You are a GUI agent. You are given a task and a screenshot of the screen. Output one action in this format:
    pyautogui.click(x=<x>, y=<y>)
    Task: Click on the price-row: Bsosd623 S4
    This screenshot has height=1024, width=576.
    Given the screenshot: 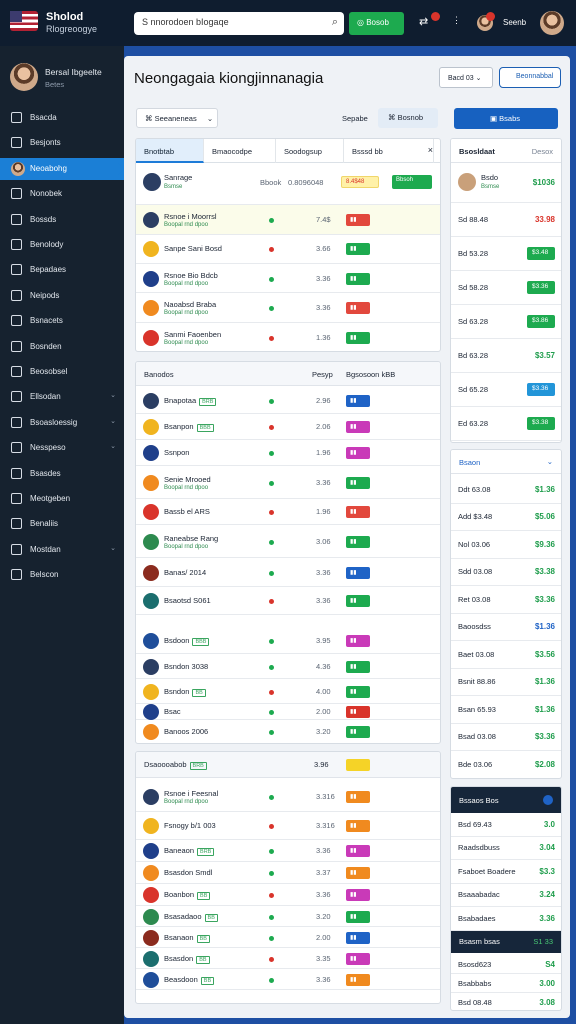 What is the action you would take?
    pyautogui.click(x=506, y=964)
    